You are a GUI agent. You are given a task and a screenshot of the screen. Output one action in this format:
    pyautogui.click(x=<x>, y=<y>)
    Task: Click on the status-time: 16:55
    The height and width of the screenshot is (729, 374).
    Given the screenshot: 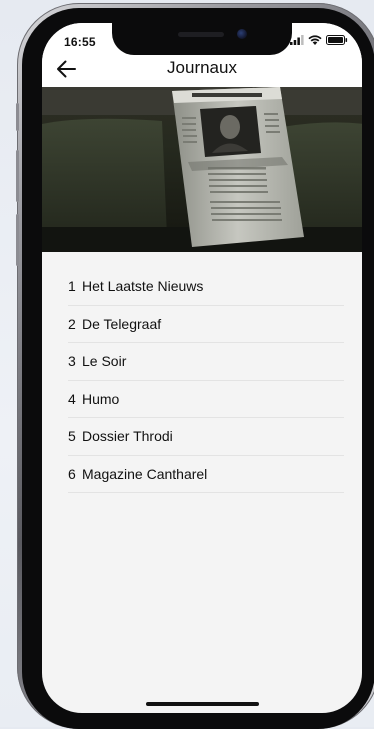 What is the action you would take?
    pyautogui.click(x=80, y=42)
    